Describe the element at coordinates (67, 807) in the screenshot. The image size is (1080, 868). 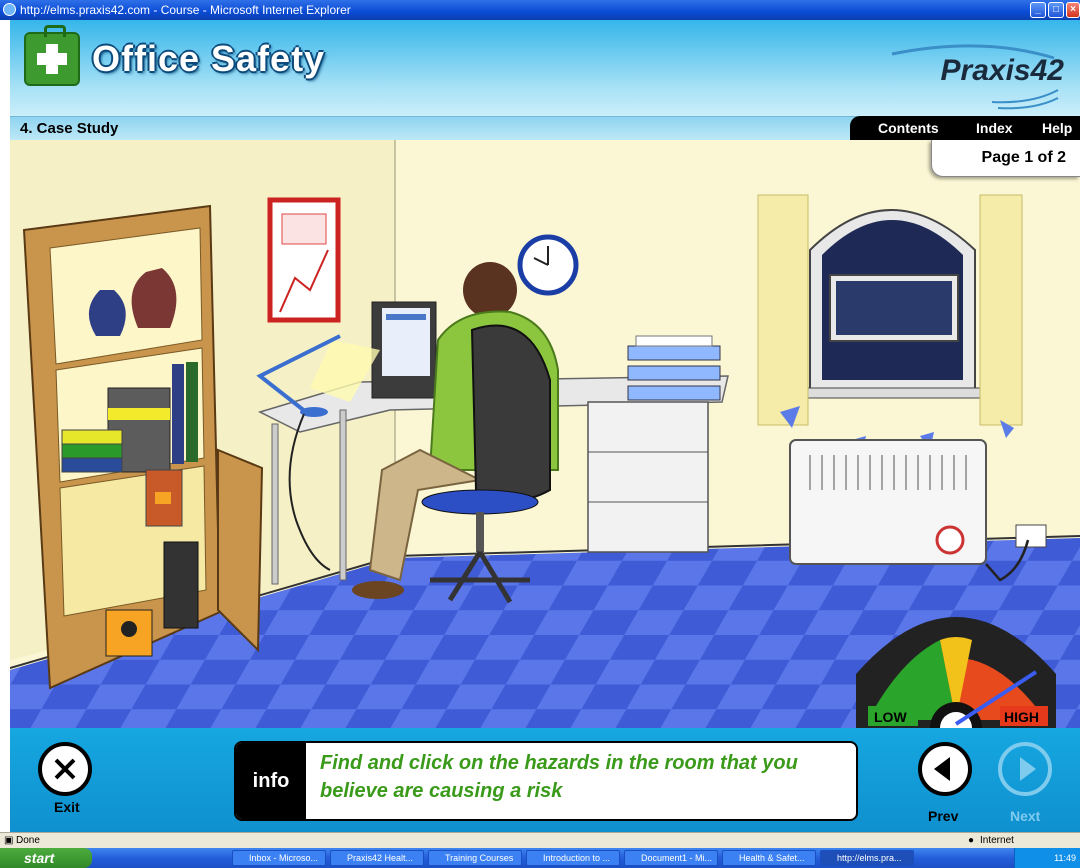
I see `exit-label: Exit` at that location.